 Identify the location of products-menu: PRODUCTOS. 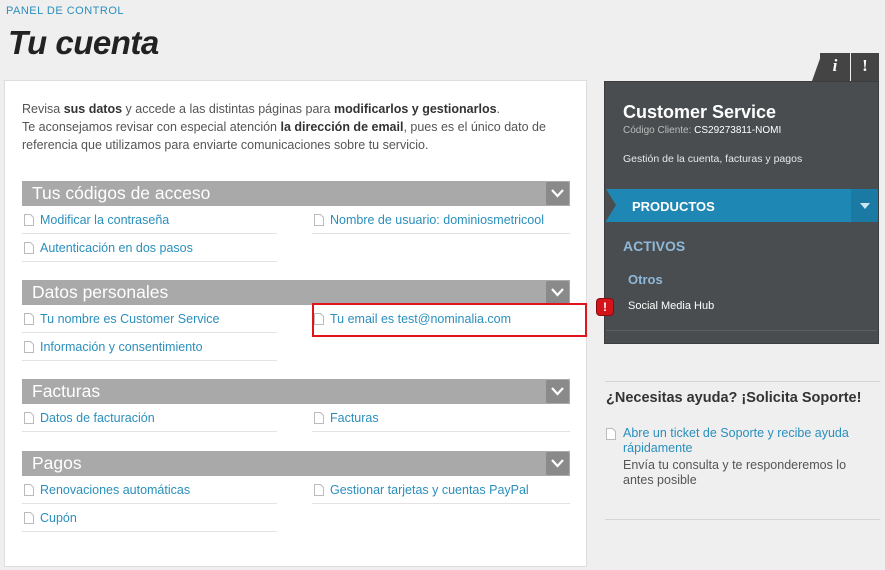
(742, 205).